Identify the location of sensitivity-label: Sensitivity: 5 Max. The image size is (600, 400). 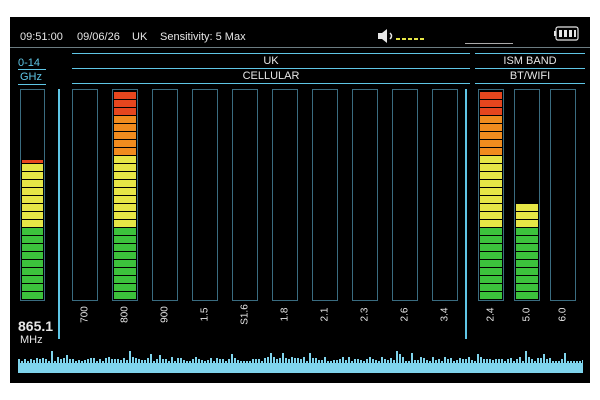
(203, 37).